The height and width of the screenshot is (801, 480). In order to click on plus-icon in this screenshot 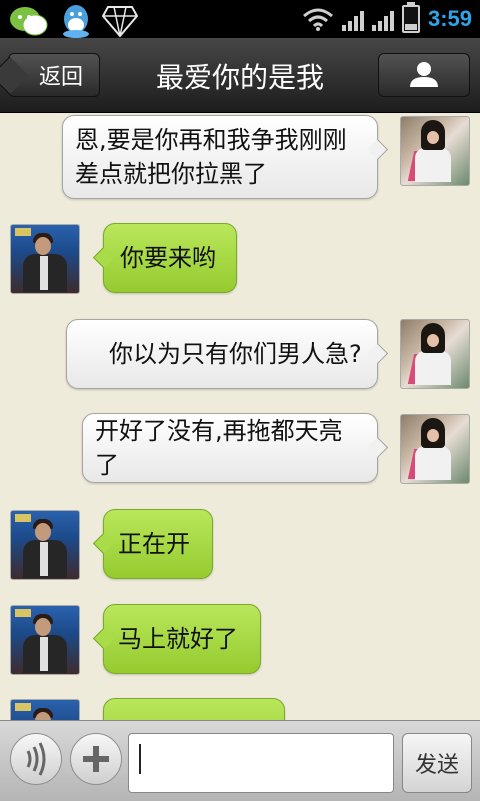, I will do `click(96, 759)`.